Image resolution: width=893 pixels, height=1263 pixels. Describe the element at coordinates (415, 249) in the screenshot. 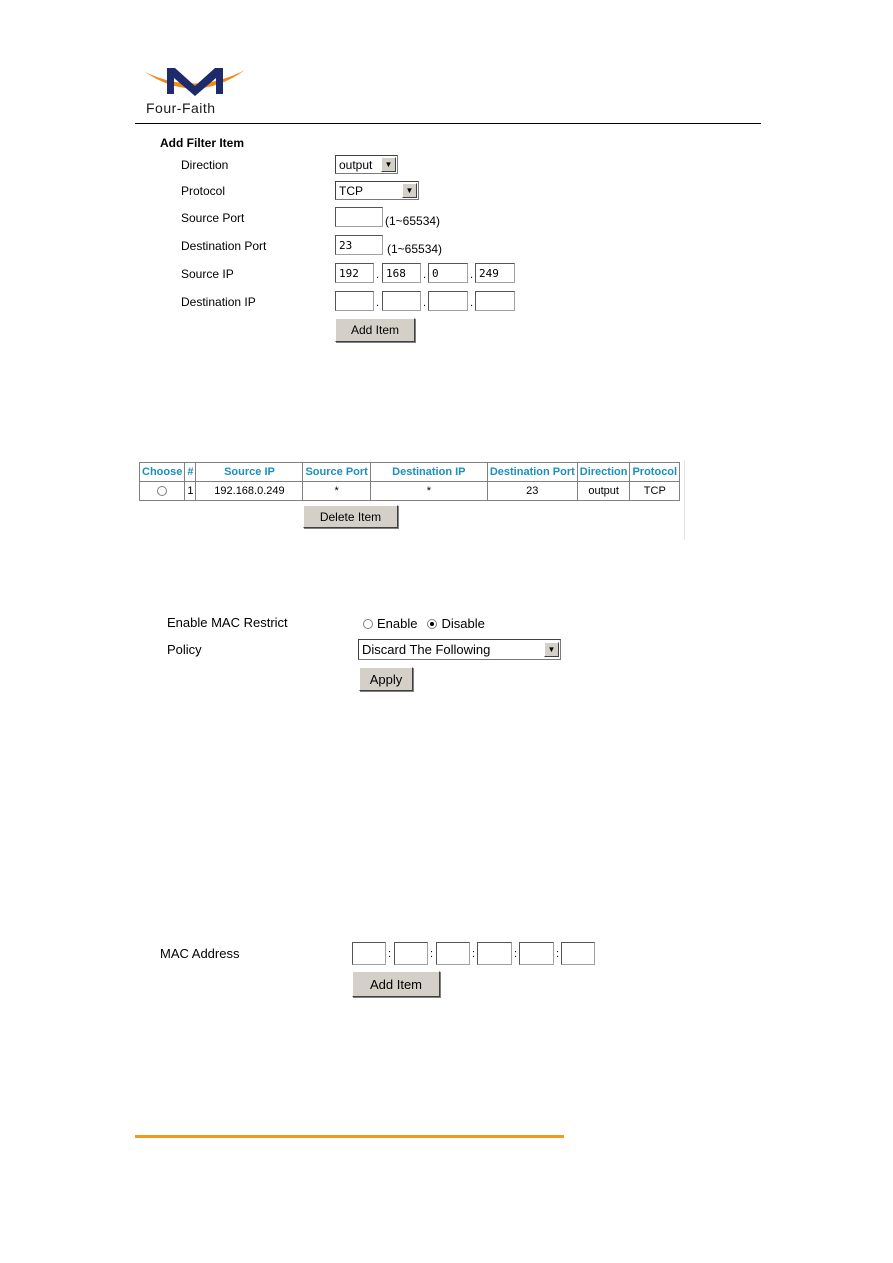

I see `destination-port-hint: (1~65534)` at that location.